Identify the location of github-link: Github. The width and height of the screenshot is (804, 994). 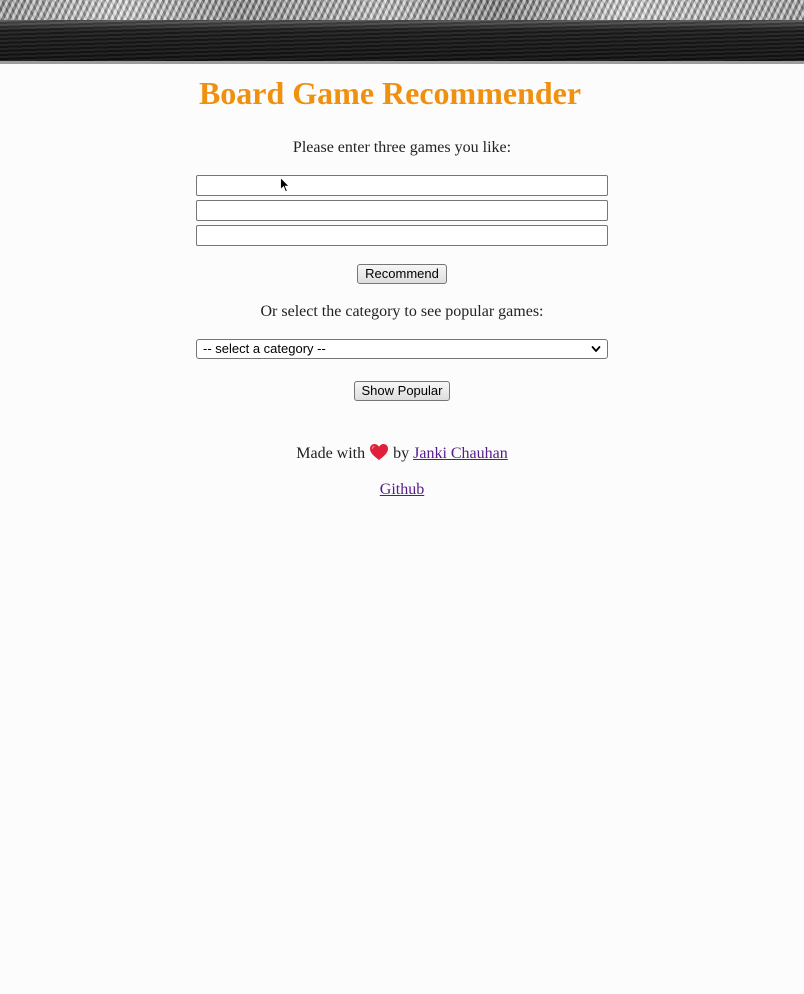
(402, 489).